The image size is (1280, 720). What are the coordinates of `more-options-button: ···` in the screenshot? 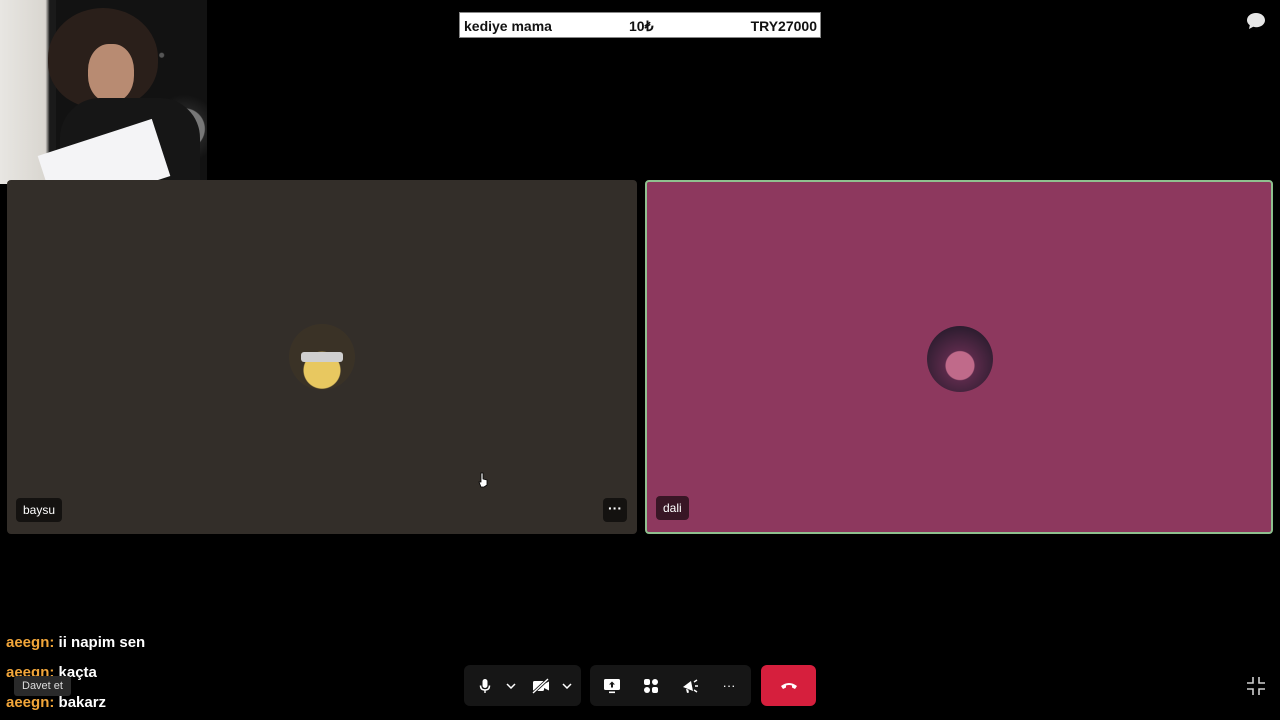 It's located at (729, 686).